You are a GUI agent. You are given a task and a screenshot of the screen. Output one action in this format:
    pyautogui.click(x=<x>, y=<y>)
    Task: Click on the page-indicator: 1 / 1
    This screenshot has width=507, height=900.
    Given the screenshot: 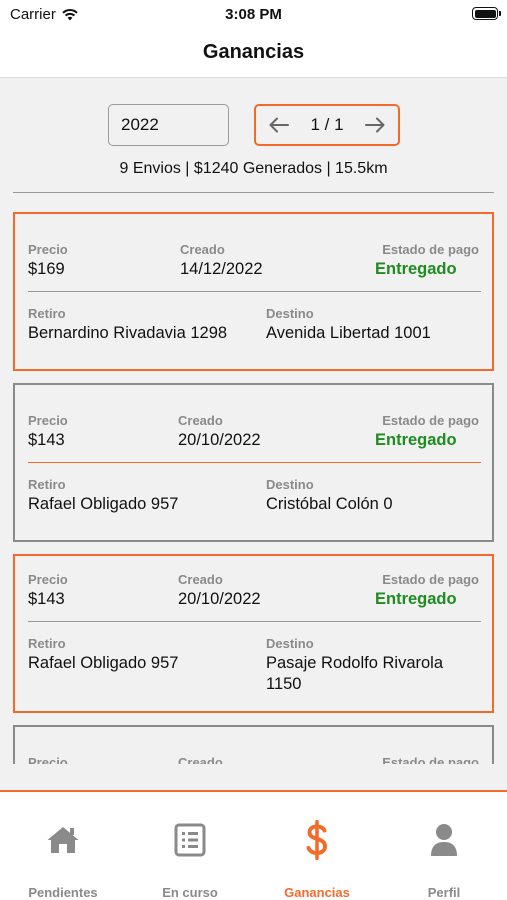 What is the action you would take?
    pyautogui.click(x=327, y=124)
    